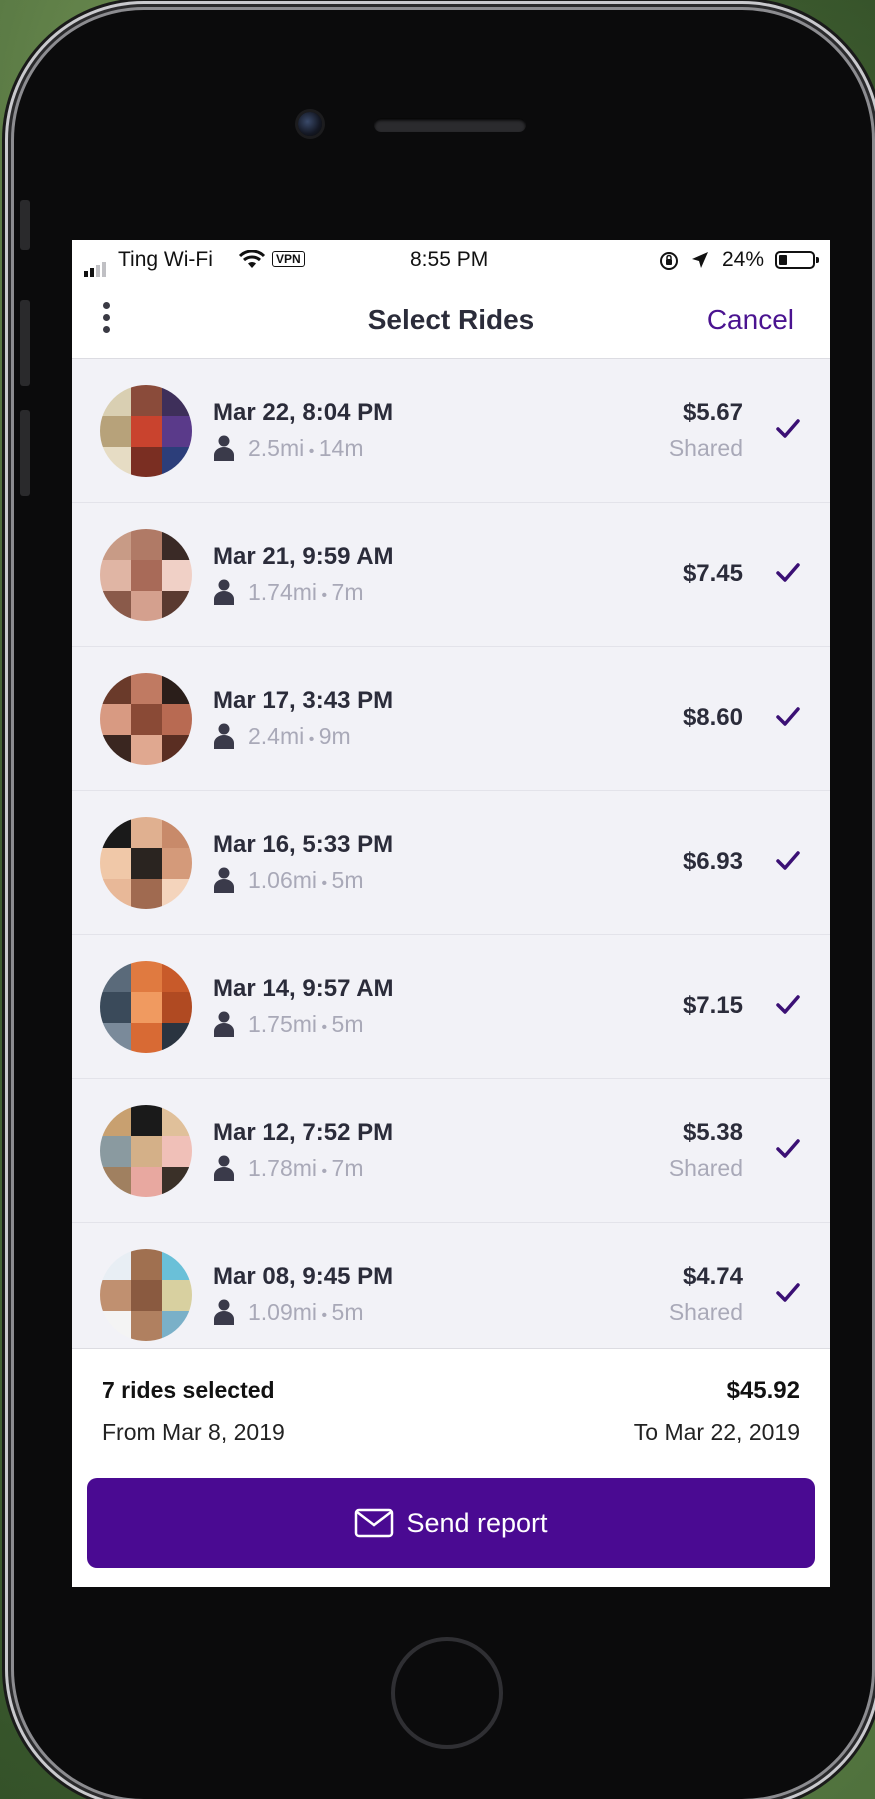 Image resolution: width=875 pixels, height=1799 pixels. I want to click on ride-row: Mar 14, 9:57 AM 1.75mi • 5m $7.15, so click(451, 1007).